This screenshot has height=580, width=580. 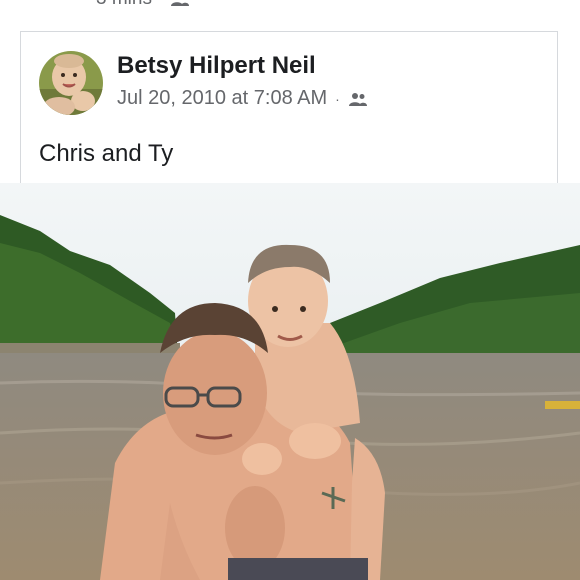 What do you see at coordinates (106, 153) in the screenshot?
I see `post-caption: Chris and Ty` at bounding box center [106, 153].